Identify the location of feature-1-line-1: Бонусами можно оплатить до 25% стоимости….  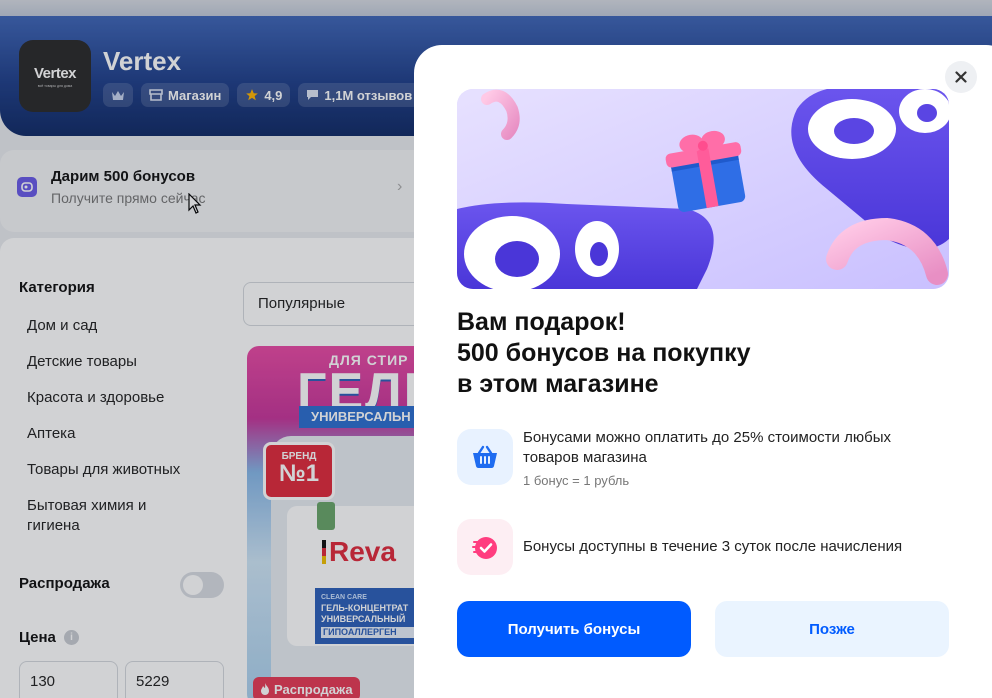
(707, 437).